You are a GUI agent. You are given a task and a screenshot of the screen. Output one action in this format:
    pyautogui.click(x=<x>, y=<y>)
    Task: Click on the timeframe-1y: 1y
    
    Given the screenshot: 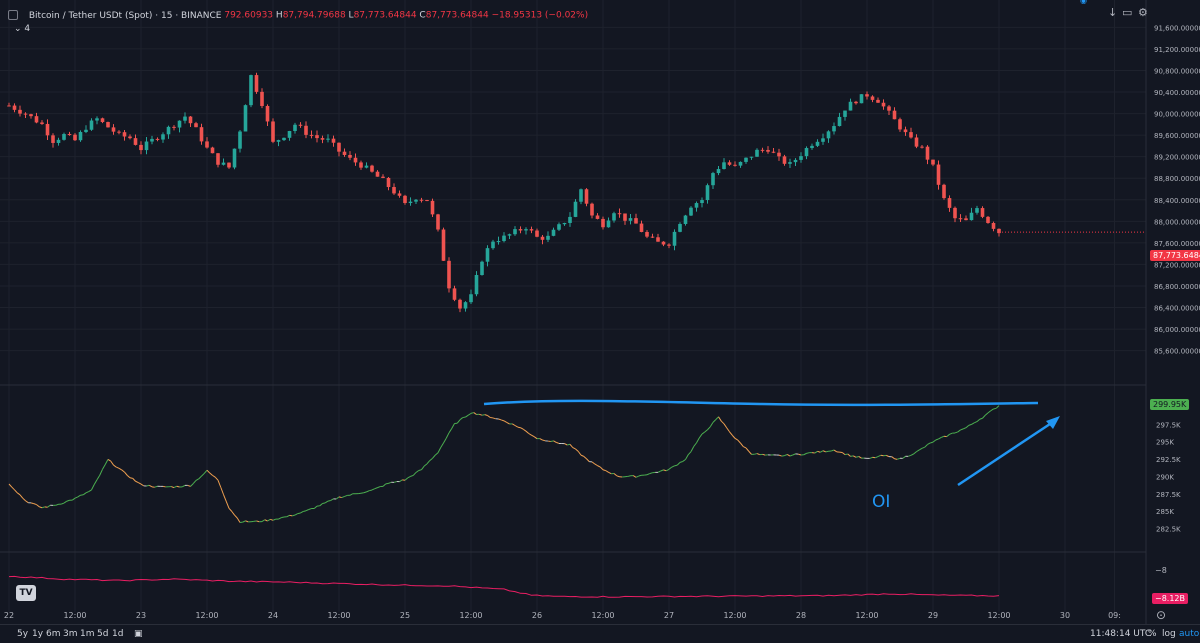 What is the action you would take?
    pyautogui.click(x=37, y=634)
    